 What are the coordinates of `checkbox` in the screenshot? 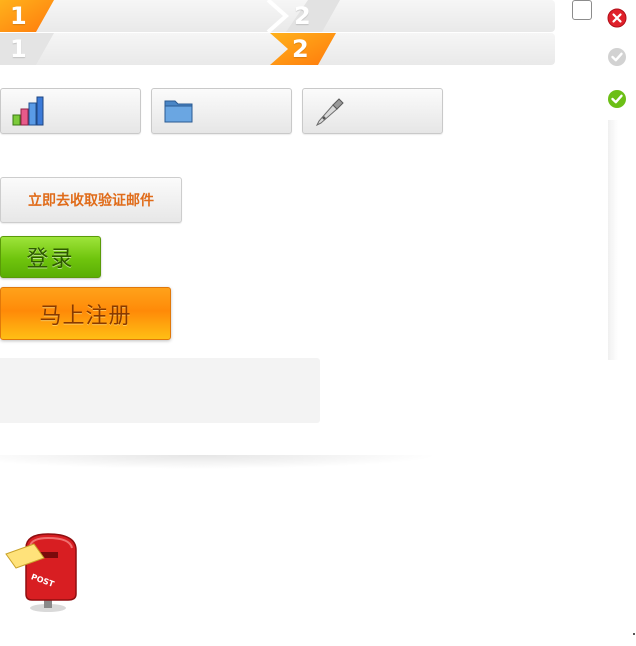 It's located at (582, 10).